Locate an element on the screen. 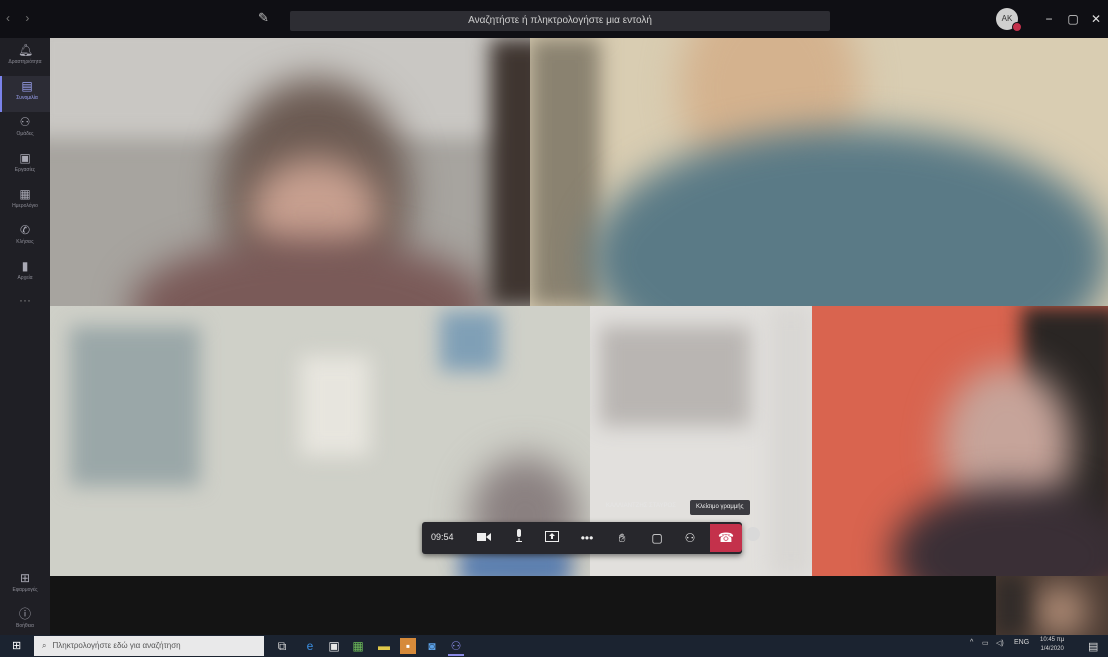  stage-bottom-area is located at coordinates (579, 605).